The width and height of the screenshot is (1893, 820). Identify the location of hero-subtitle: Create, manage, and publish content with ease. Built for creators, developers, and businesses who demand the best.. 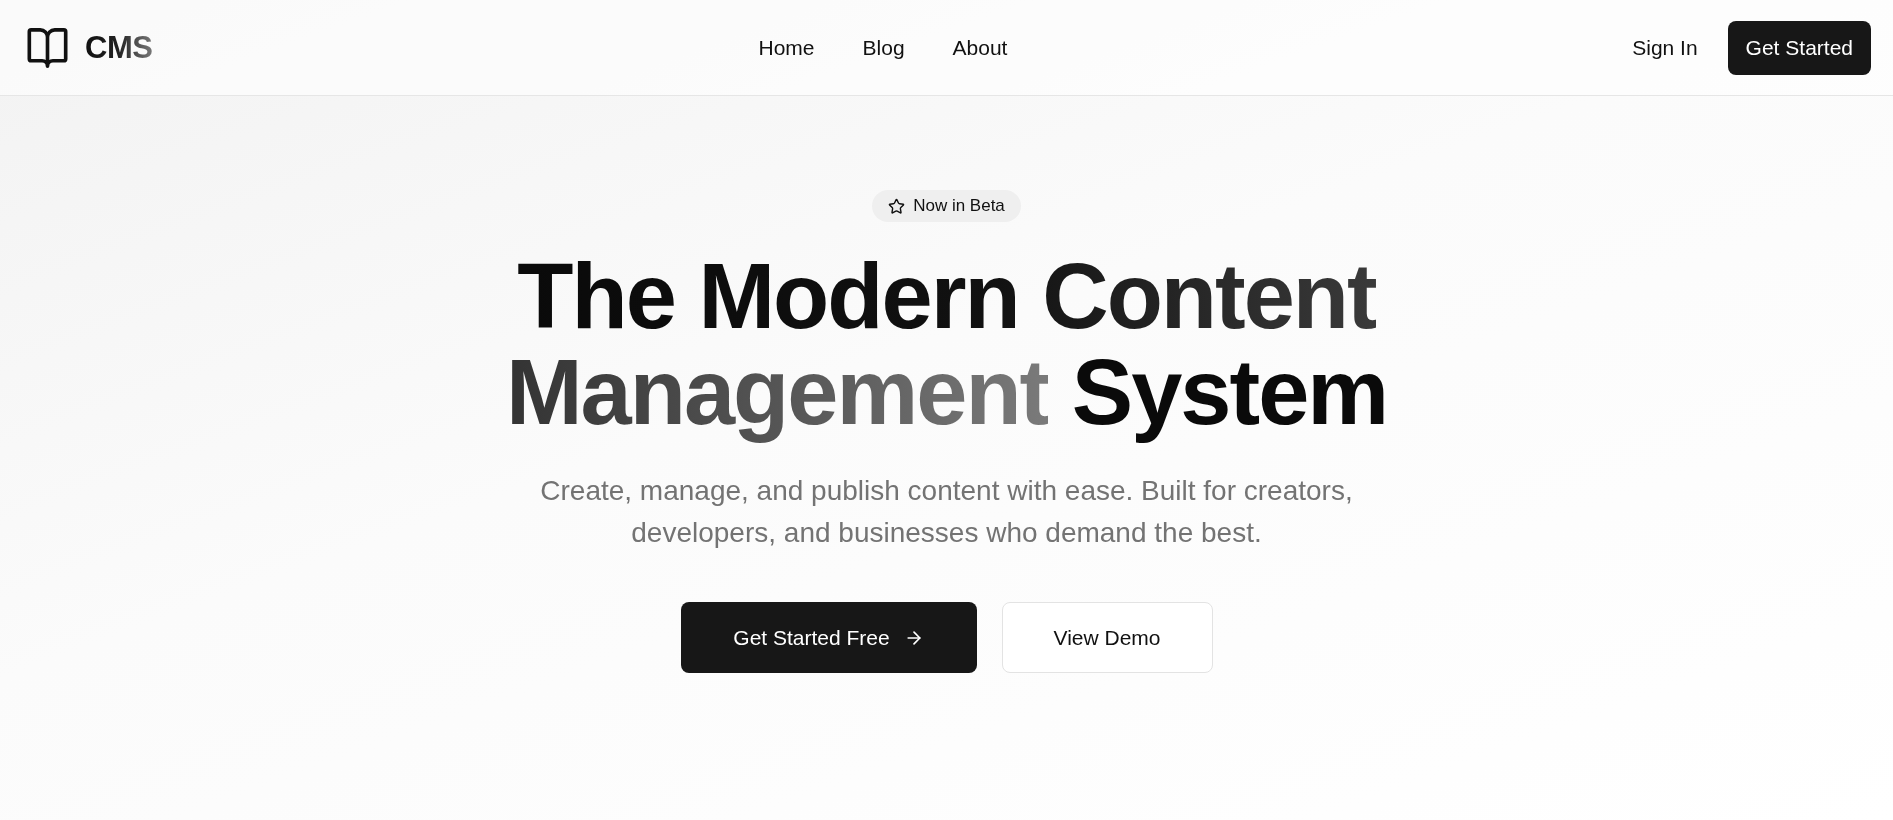
(946, 512).